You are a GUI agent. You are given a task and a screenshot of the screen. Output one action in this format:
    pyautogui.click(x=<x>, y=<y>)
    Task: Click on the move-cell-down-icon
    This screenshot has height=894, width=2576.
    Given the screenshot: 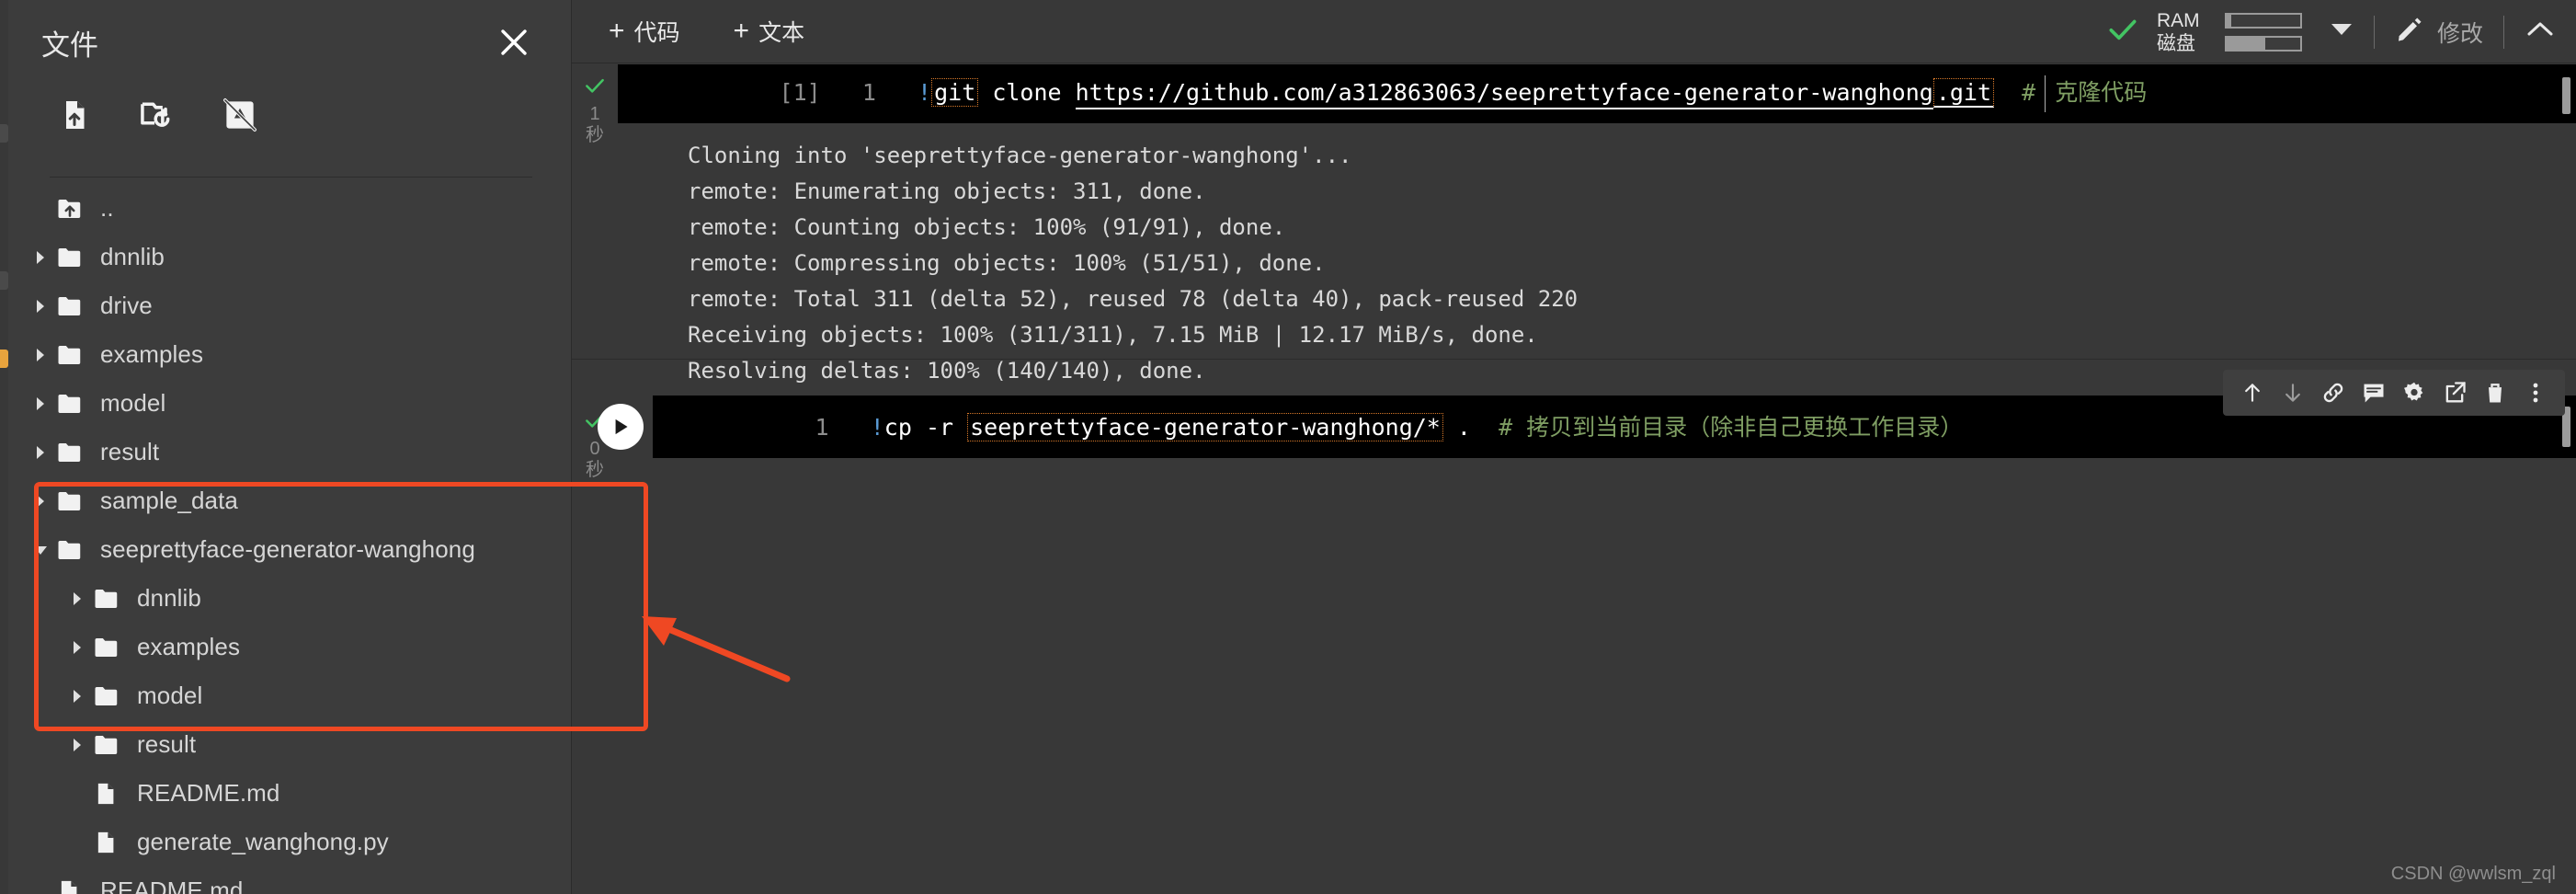 What is the action you would take?
    pyautogui.click(x=2293, y=392)
    